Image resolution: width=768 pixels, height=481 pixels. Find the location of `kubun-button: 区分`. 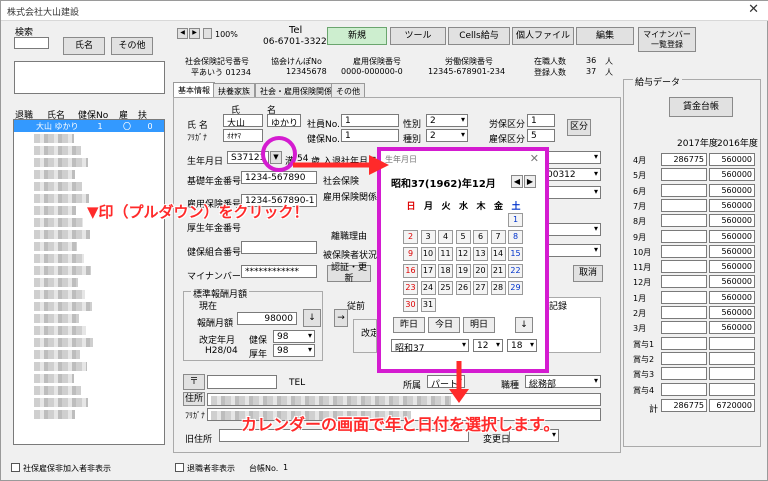

kubun-button: 区分 is located at coordinates (579, 127).